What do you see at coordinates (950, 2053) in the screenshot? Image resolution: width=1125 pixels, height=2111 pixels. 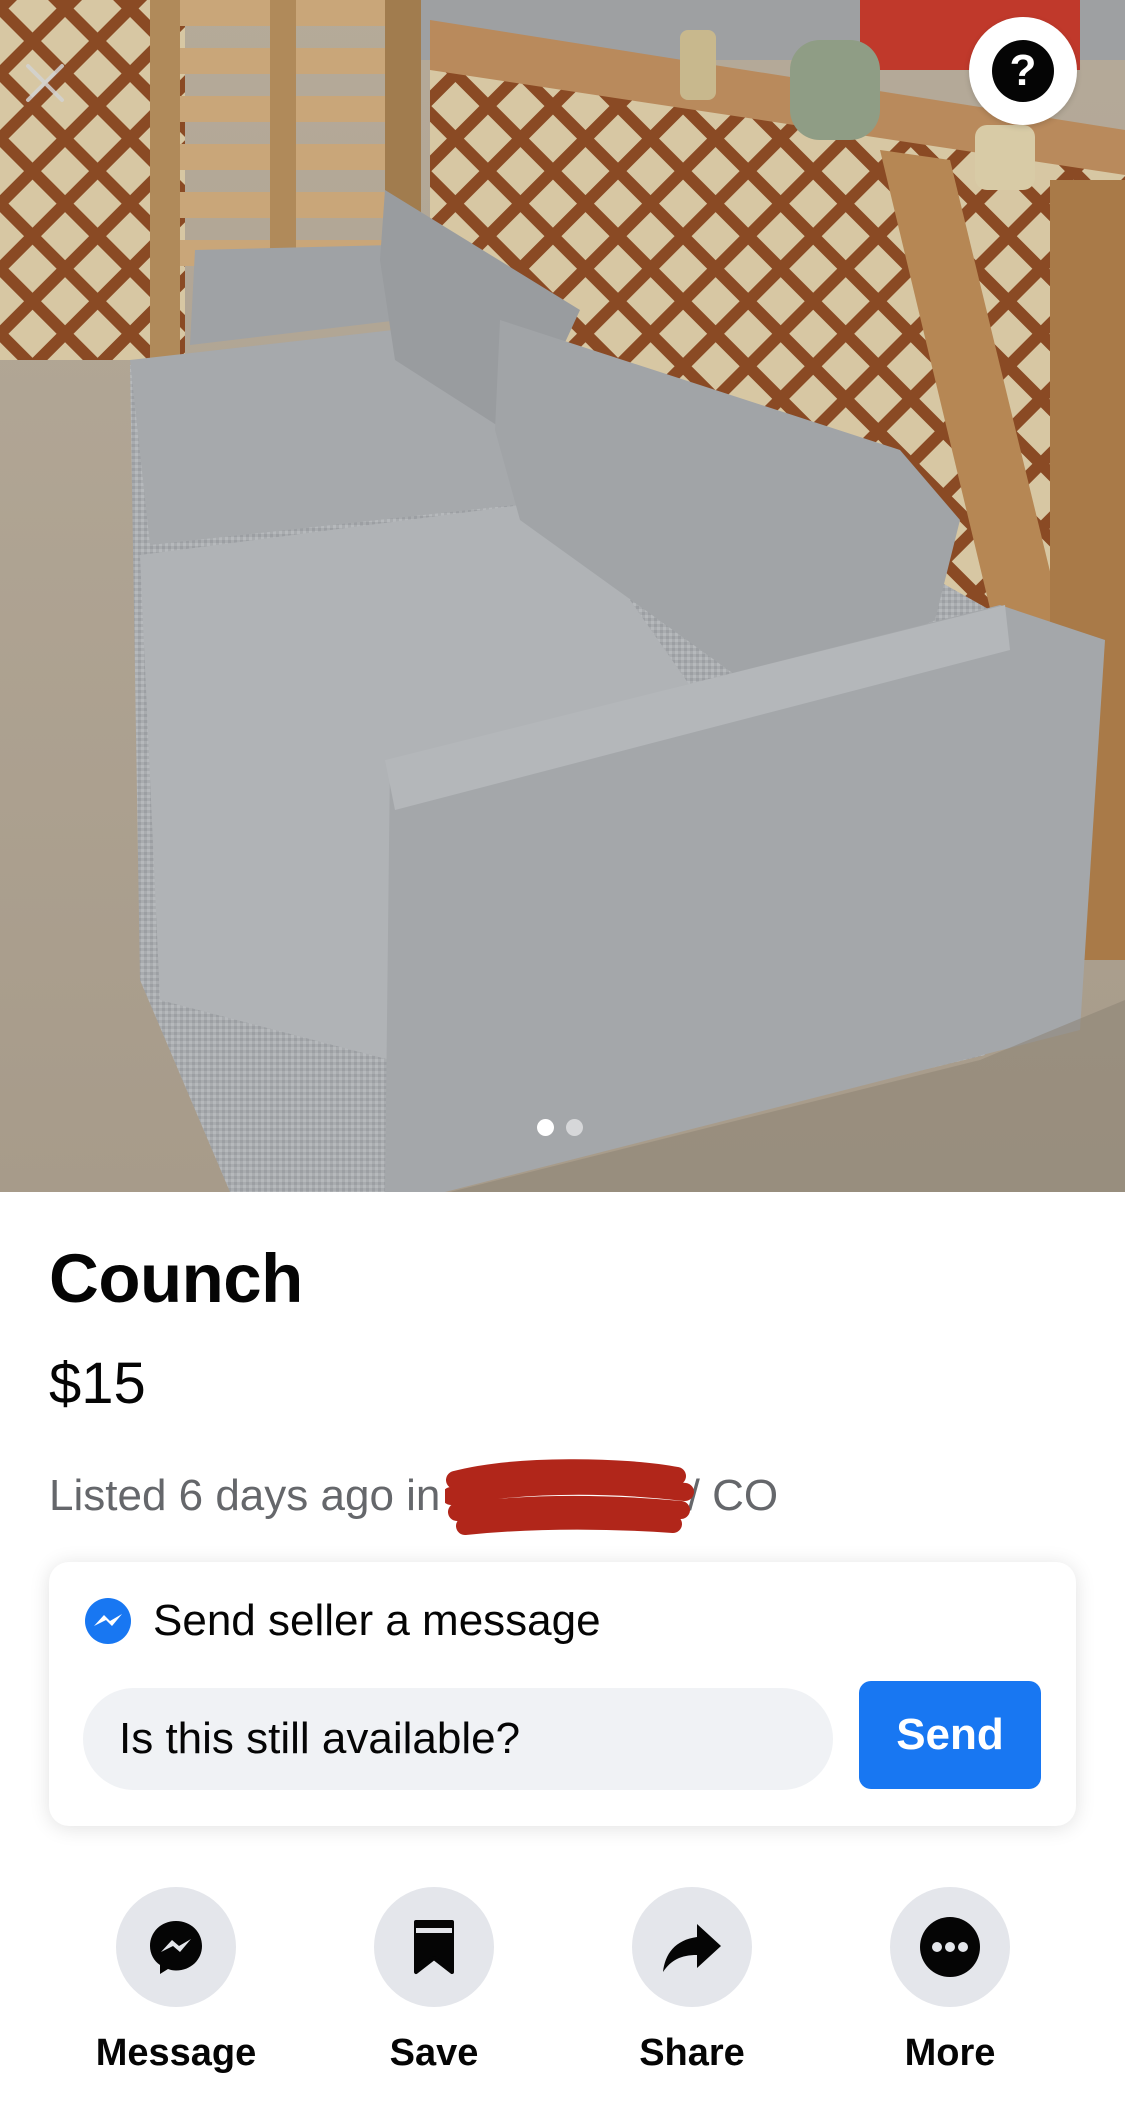 I see `more-action-label: More` at bounding box center [950, 2053].